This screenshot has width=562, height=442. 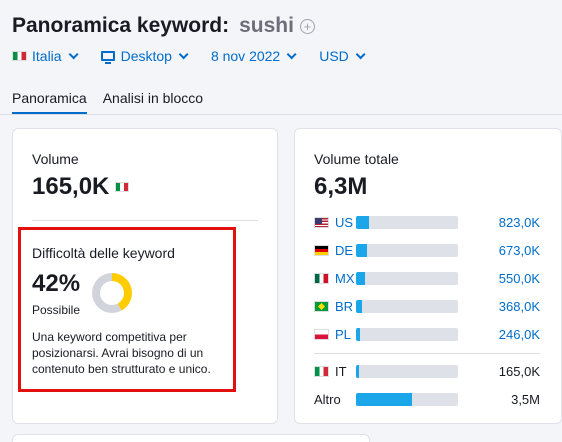 What do you see at coordinates (55, 159) in the screenshot?
I see `volume-label: Volume` at bounding box center [55, 159].